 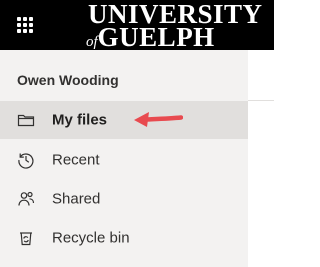 I want to click on annotation-arrow, so click(x=158, y=119).